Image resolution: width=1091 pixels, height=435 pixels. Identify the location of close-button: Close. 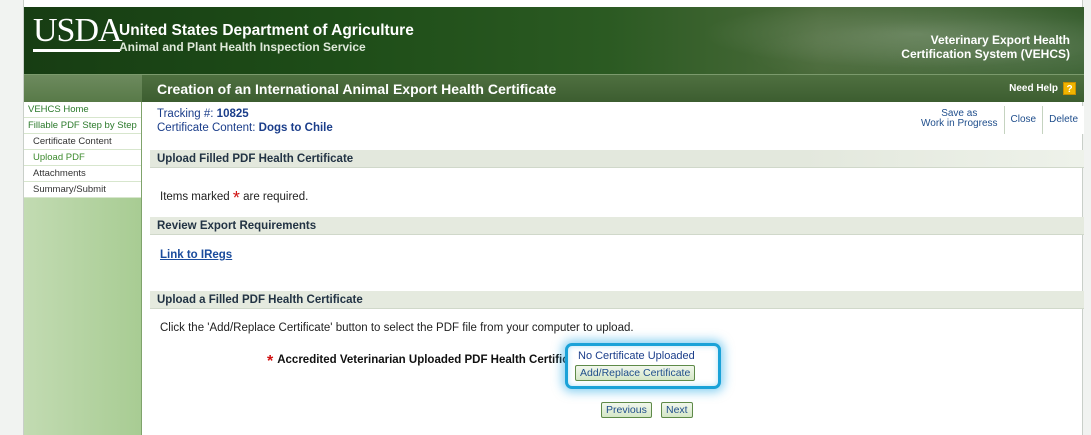
(1023, 120).